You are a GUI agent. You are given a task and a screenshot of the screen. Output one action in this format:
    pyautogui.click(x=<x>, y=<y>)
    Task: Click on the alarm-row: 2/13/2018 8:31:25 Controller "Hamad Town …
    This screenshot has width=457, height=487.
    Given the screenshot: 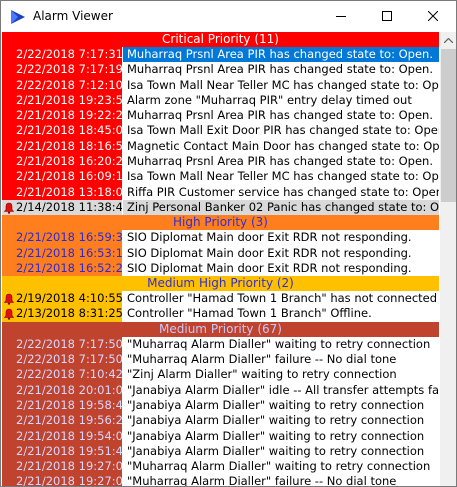 What is the action you would take?
    pyautogui.click(x=220, y=314)
    